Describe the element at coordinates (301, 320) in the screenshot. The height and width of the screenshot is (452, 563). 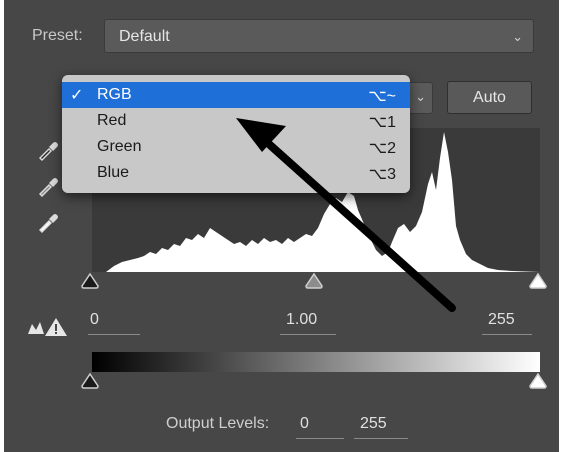
I see `input-gamma-value: 1.00` at that location.